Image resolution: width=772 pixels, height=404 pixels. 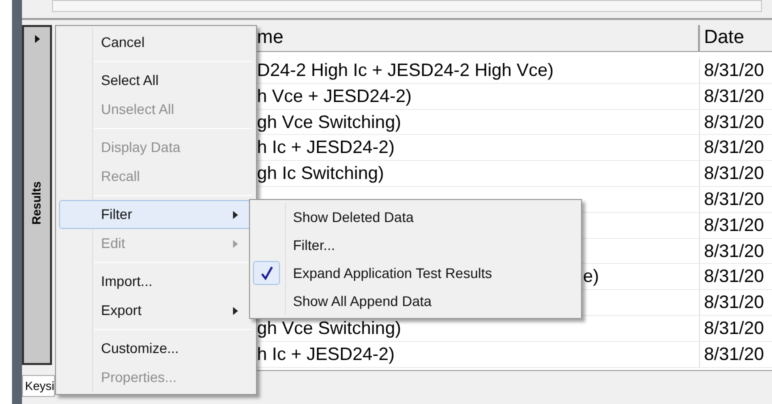 What do you see at coordinates (37, 39) in the screenshot?
I see `expand-arrow-icon` at bounding box center [37, 39].